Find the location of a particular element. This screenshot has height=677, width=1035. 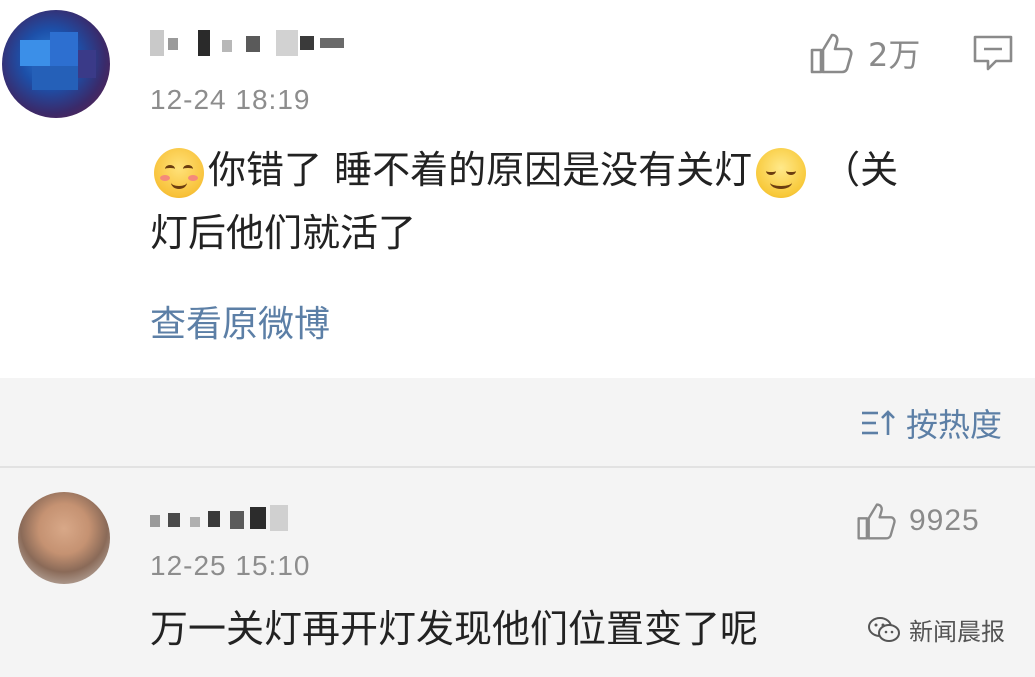

sort-by-hot-button: 按热度 is located at coordinates (931, 423).